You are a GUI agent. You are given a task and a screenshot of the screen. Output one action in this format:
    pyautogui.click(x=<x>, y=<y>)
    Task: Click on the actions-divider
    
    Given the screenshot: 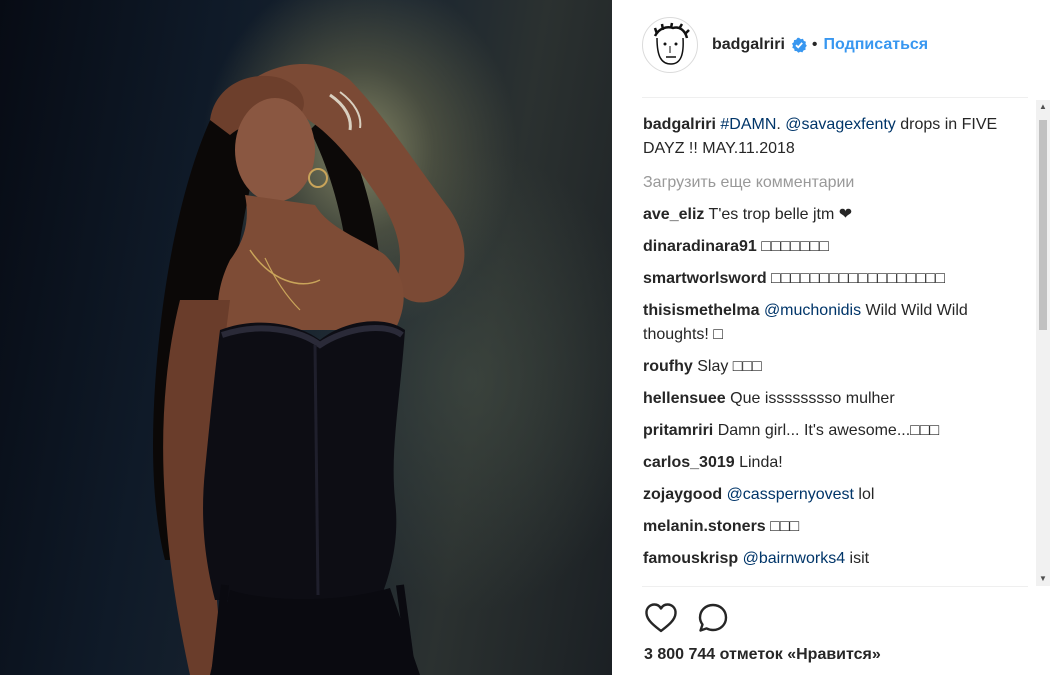 What is the action you would take?
    pyautogui.click(x=835, y=586)
    